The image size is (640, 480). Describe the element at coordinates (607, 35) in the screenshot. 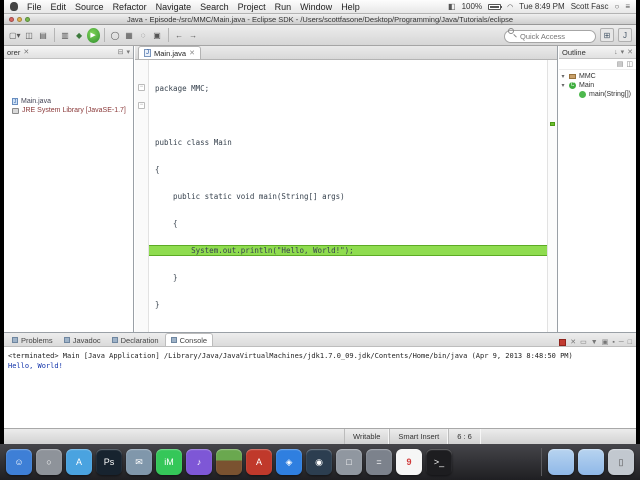

I see `open-perspective-button: ⊞` at that location.